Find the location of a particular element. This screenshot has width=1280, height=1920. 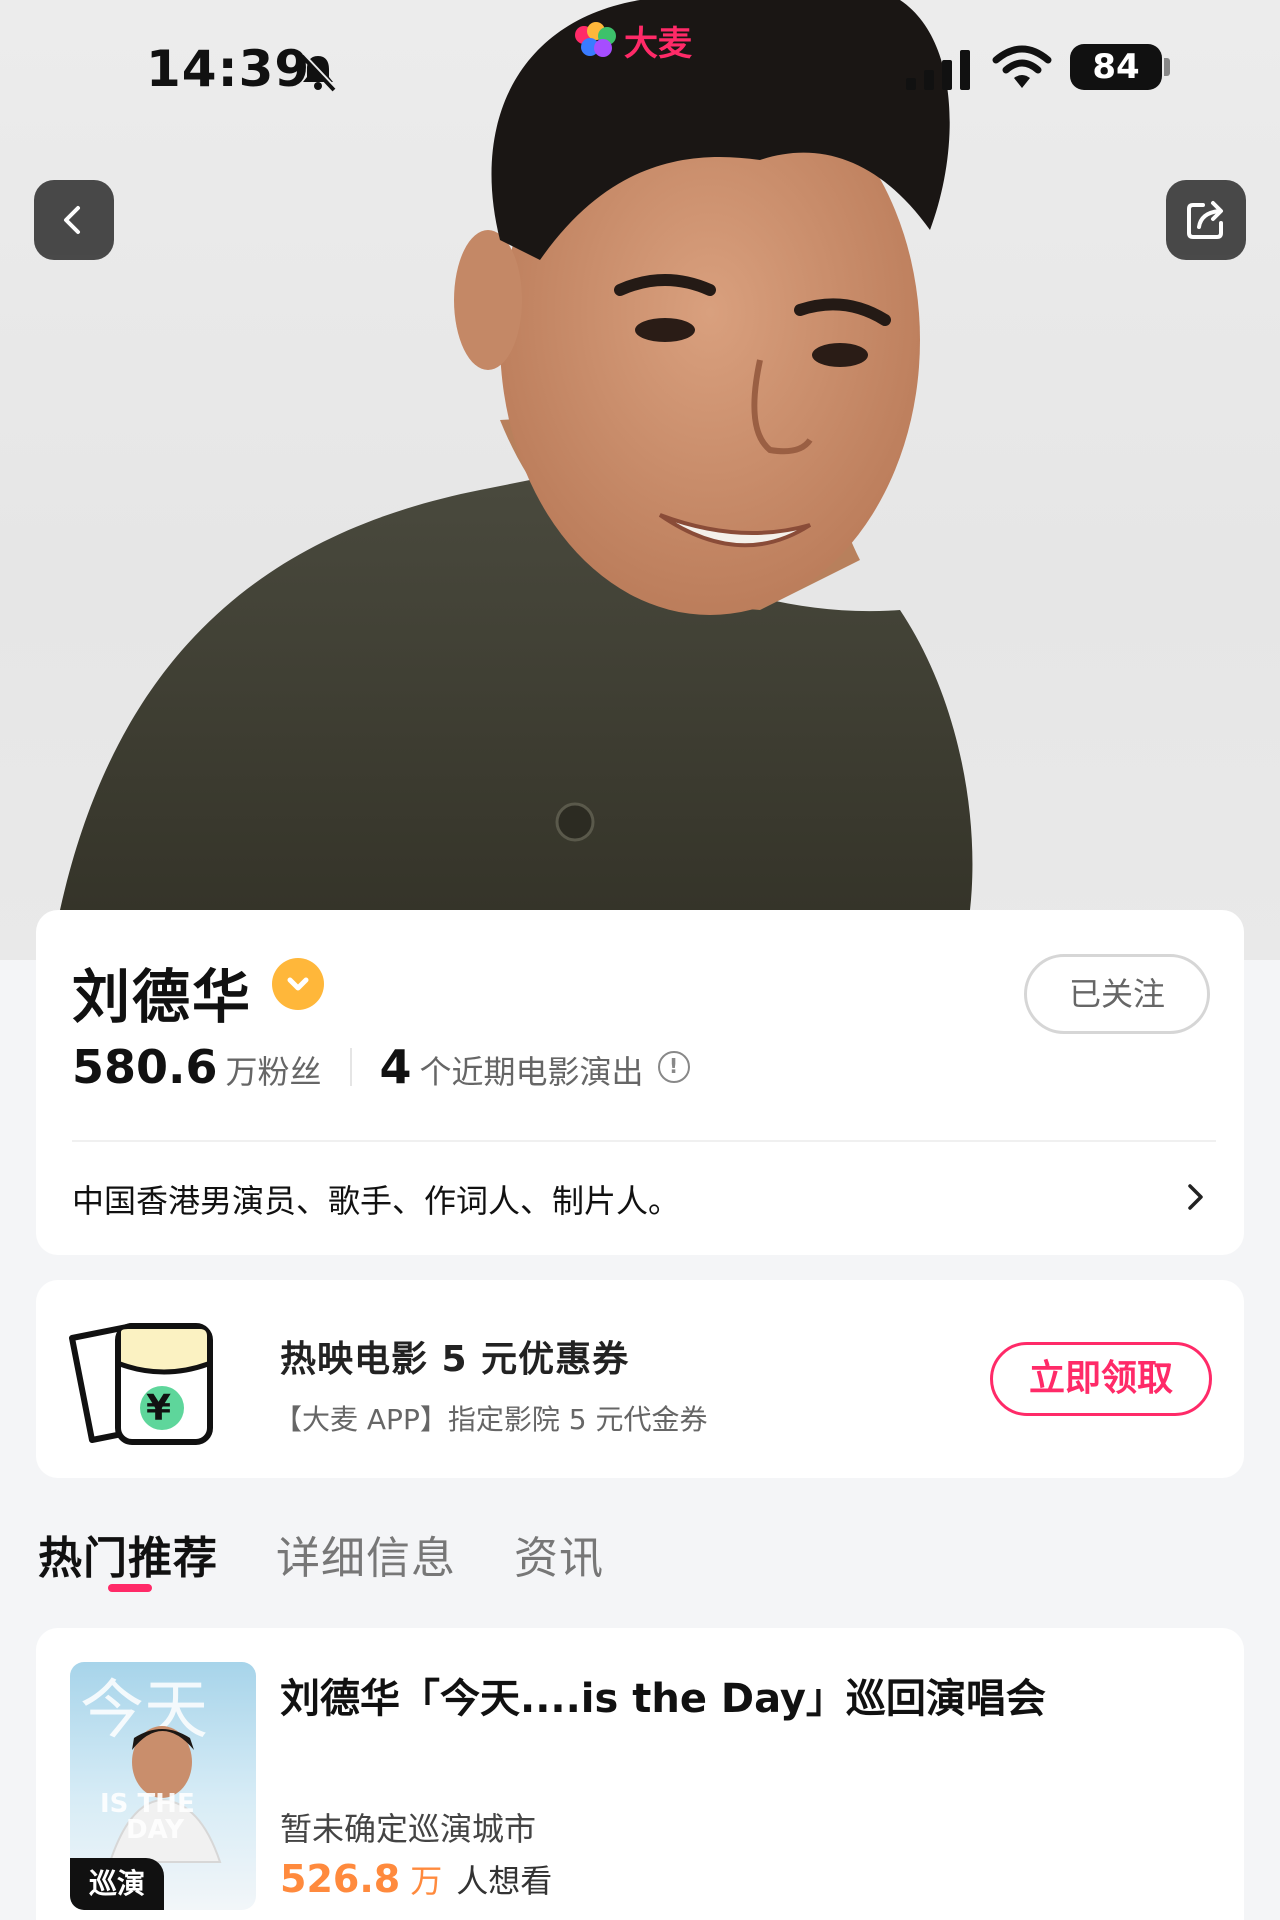

event-city: 暂未确定巡演城市 is located at coordinates (408, 1829).